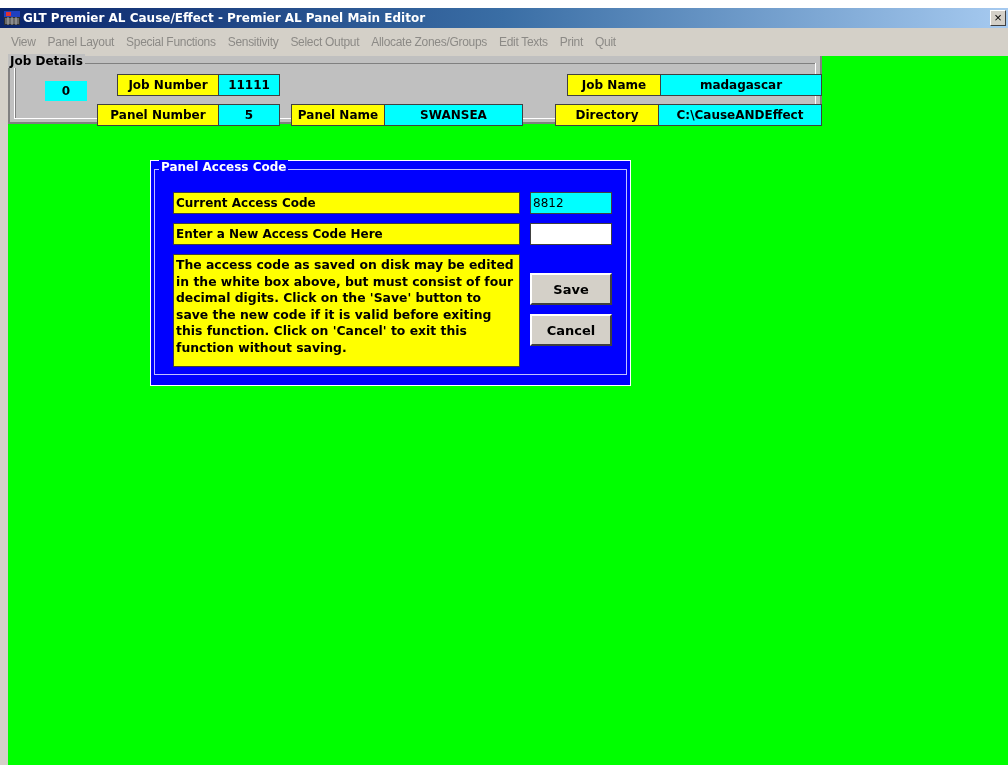 The image size is (1008, 765). What do you see at coordinates (346, 310) in the screenshot?
I see `description-text: The access code as saved on disk may be edited in the white box above, but must consist of four decimal digits. Click on the 'Save' button to save the new code if it is valid before exiting this function. Click on 'Cancel' to exit this function without saving.` at bounding box center [346, 310].